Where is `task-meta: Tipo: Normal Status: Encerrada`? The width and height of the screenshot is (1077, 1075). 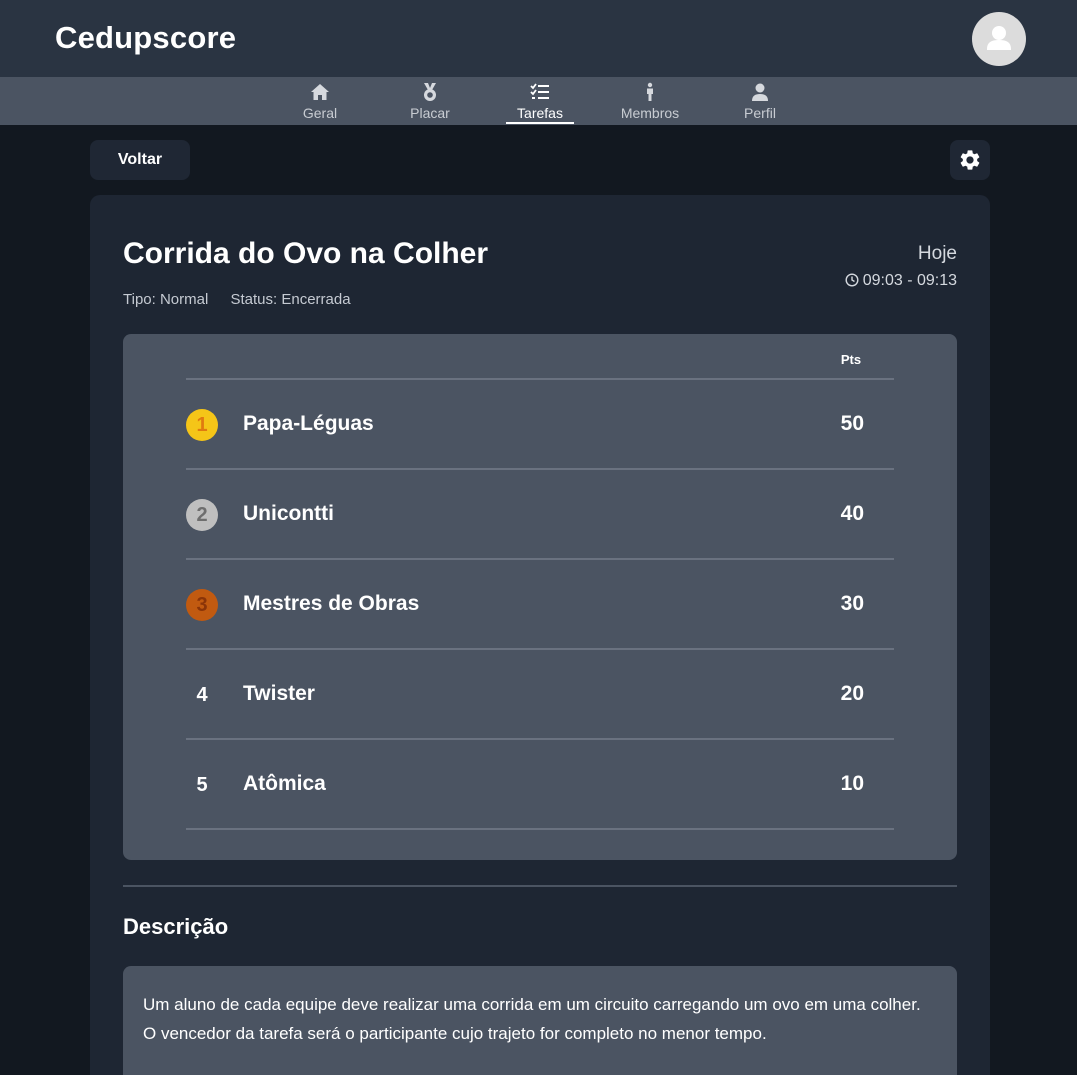 task-meta: Tipo: Normal Status: Encerrada is located at coordinates (237, 299).